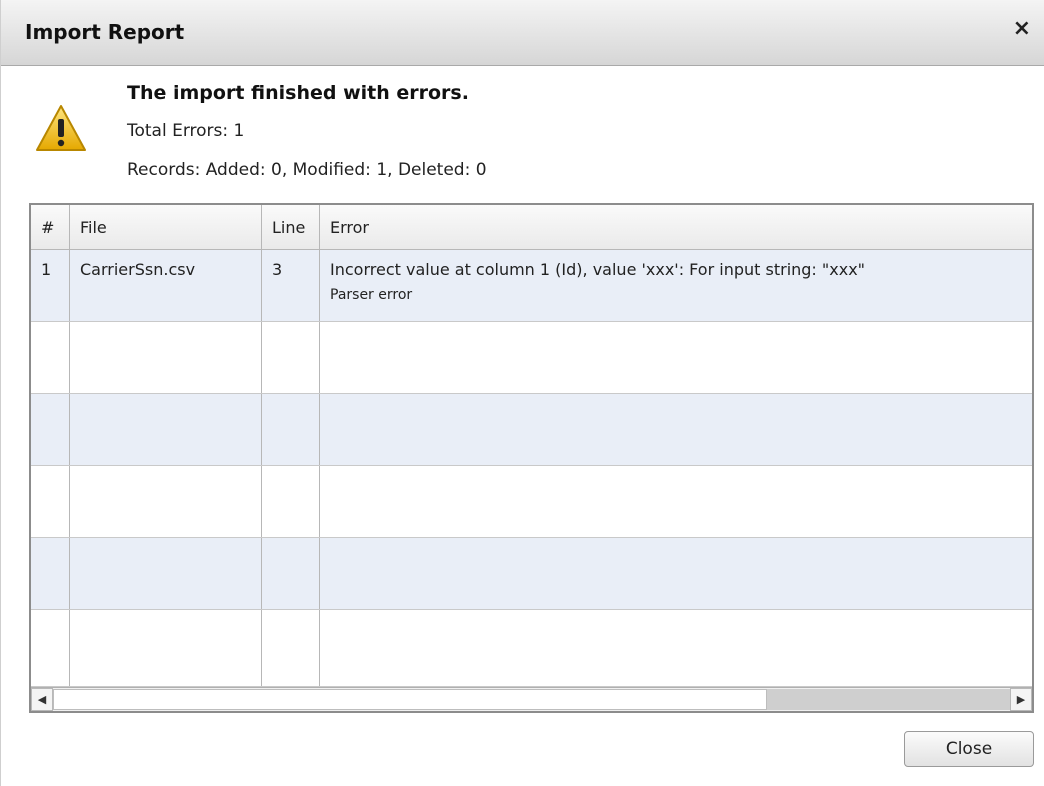 This screenshot has height=786, width=1044. Describe the element at coordinates (50, 285) in the screenshot. I see `row-number-cell: 1` at that location.